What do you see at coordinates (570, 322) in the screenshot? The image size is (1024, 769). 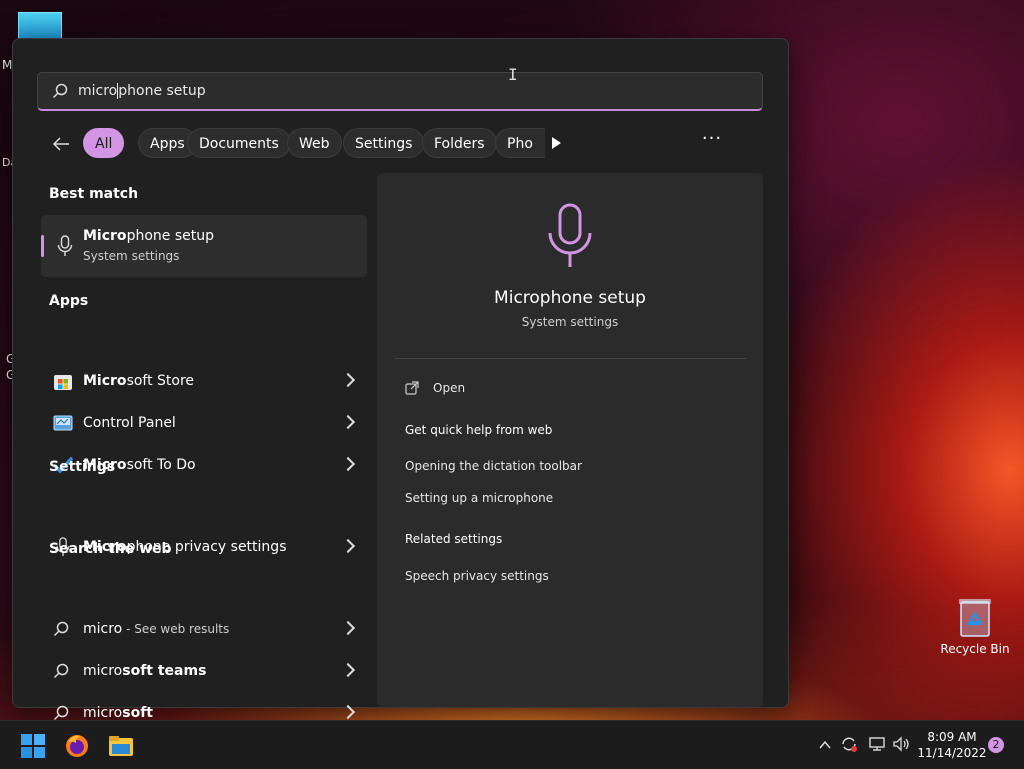 I see `preview-subtitle: System settings` at bounding box center [570, 322].